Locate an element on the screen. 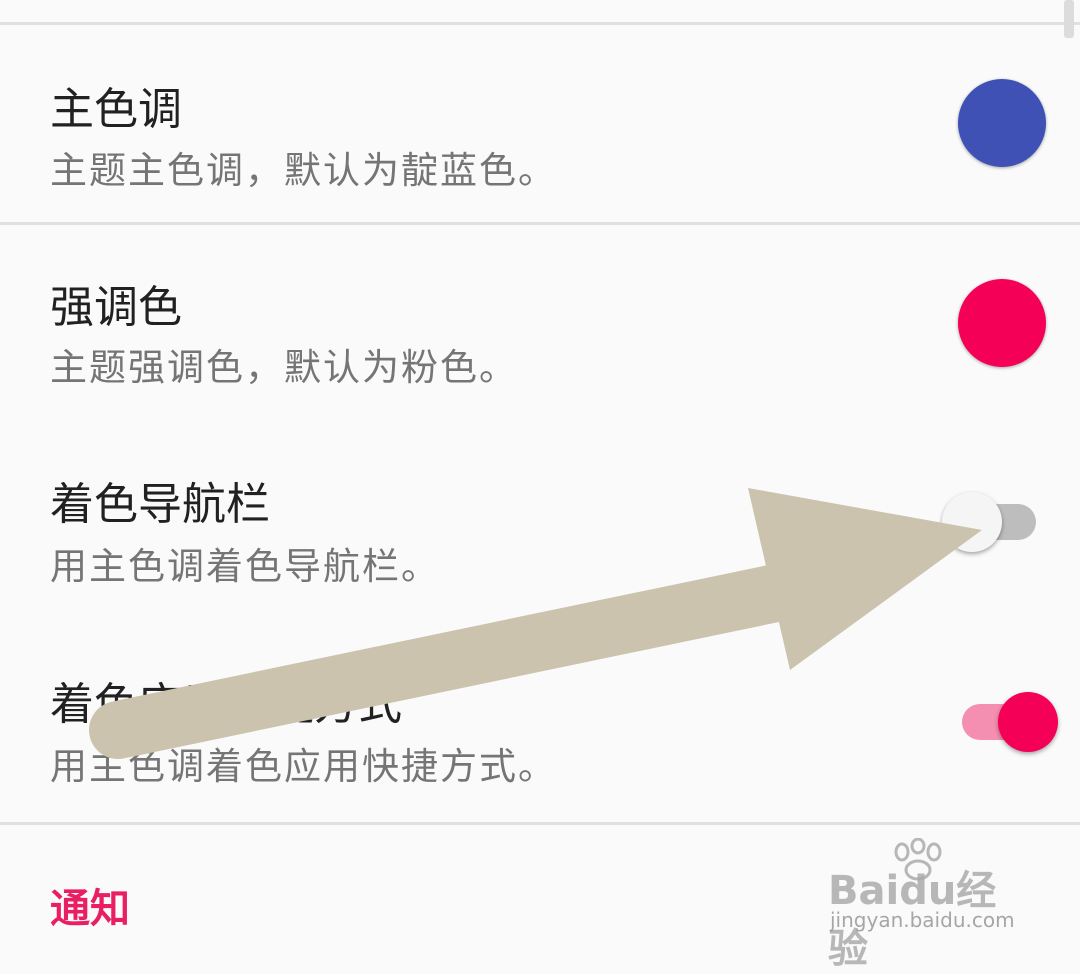  arrow-head is located at coordinates (865, 579).